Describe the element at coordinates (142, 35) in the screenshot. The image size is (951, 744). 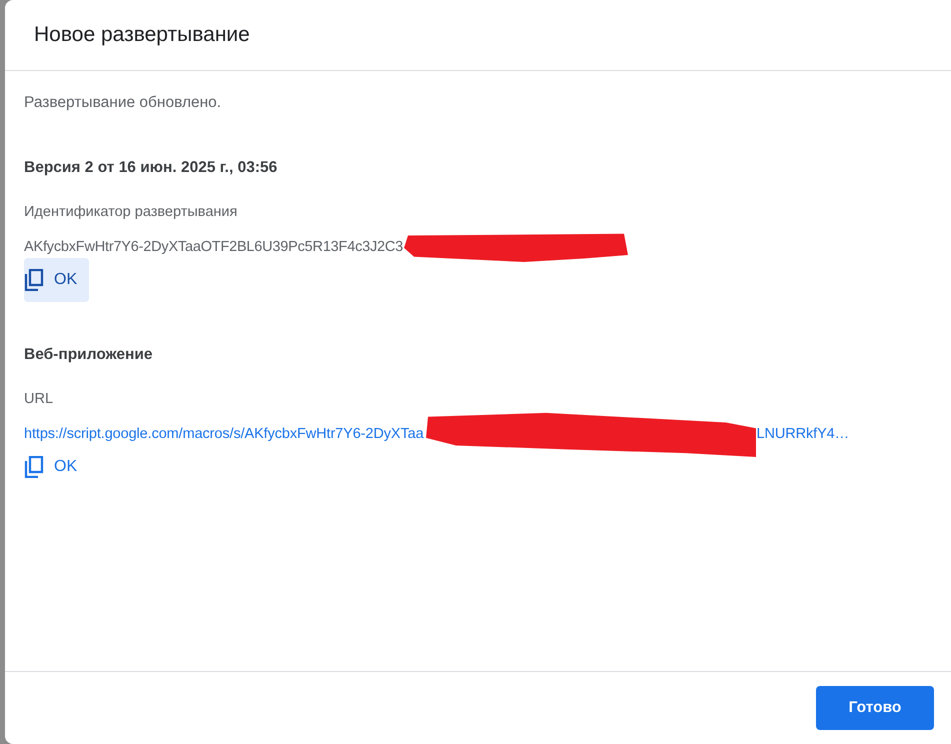
I see `dialog-title: Новое развертывание` at that location.